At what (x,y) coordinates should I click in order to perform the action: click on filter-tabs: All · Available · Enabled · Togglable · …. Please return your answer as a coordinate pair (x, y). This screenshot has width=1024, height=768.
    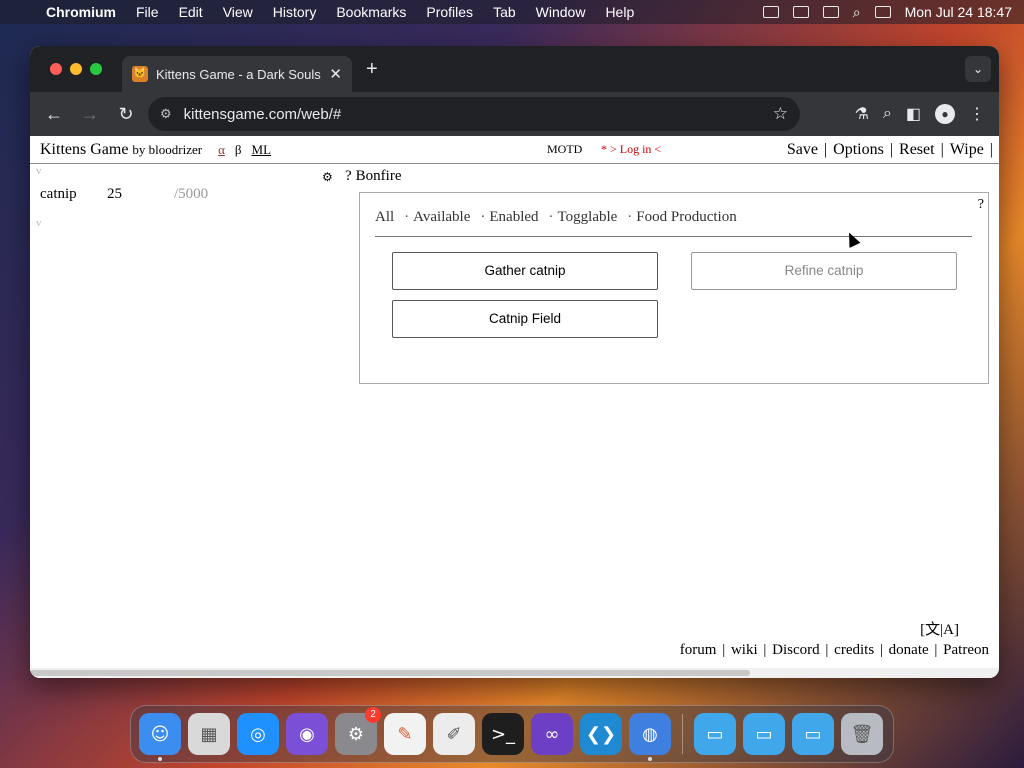
    Looking at the image, I should click on (673, 223).